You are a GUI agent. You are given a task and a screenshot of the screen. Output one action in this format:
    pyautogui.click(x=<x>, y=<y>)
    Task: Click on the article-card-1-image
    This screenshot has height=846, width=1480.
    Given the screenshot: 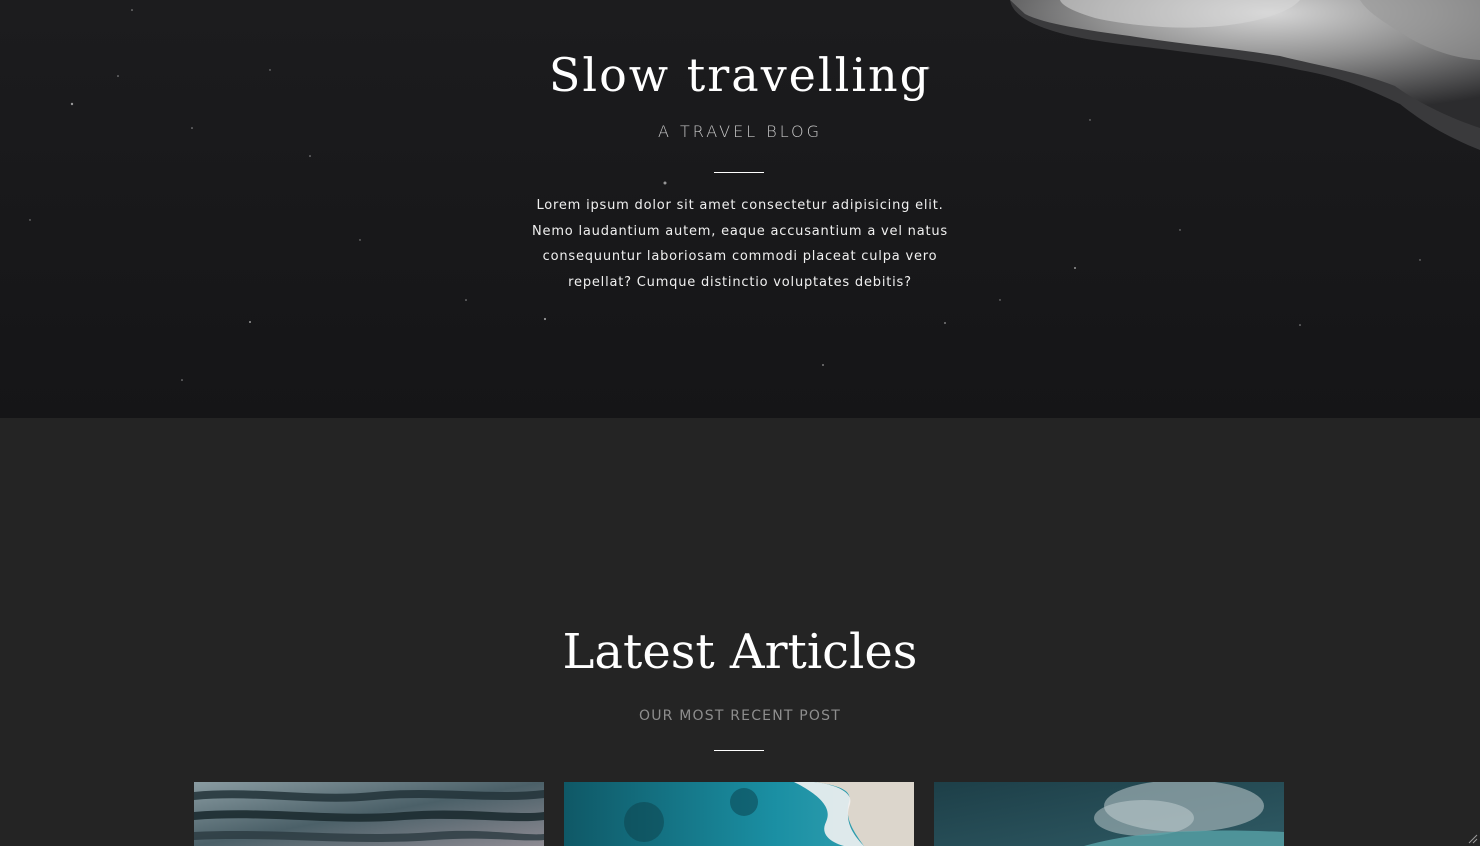 What is the action you would take?
    pyautogui.click(x=369, y=814)
    